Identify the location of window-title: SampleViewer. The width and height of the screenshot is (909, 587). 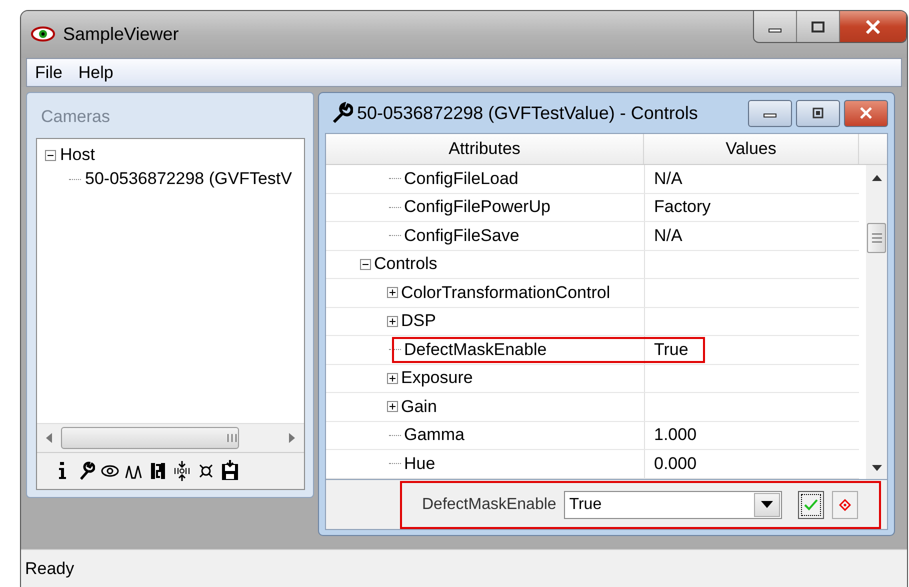
(121, 34).